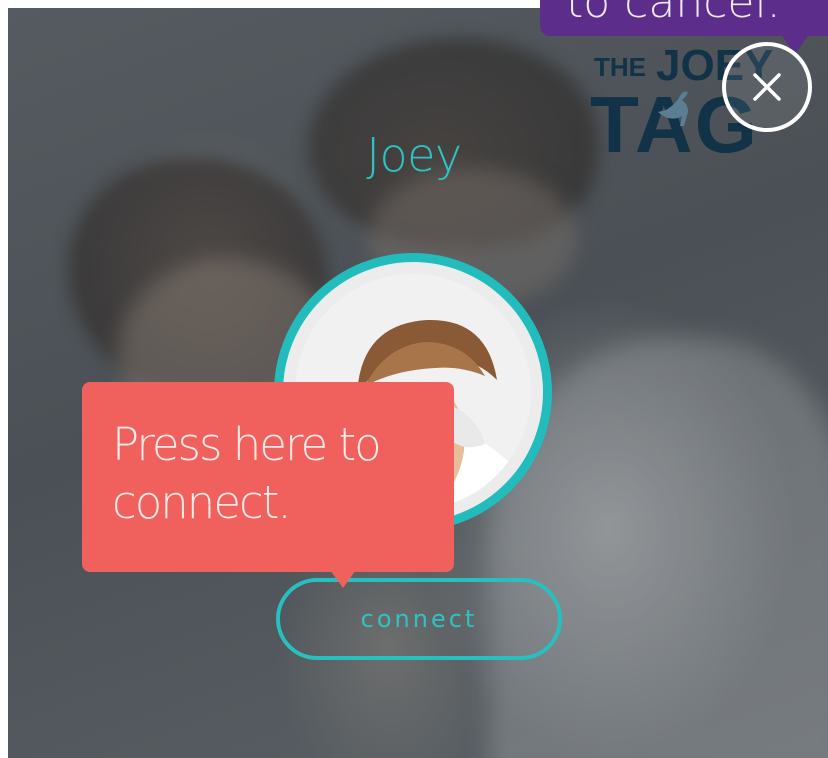  I want to click on contact-name: Joey, so click(414, 155).